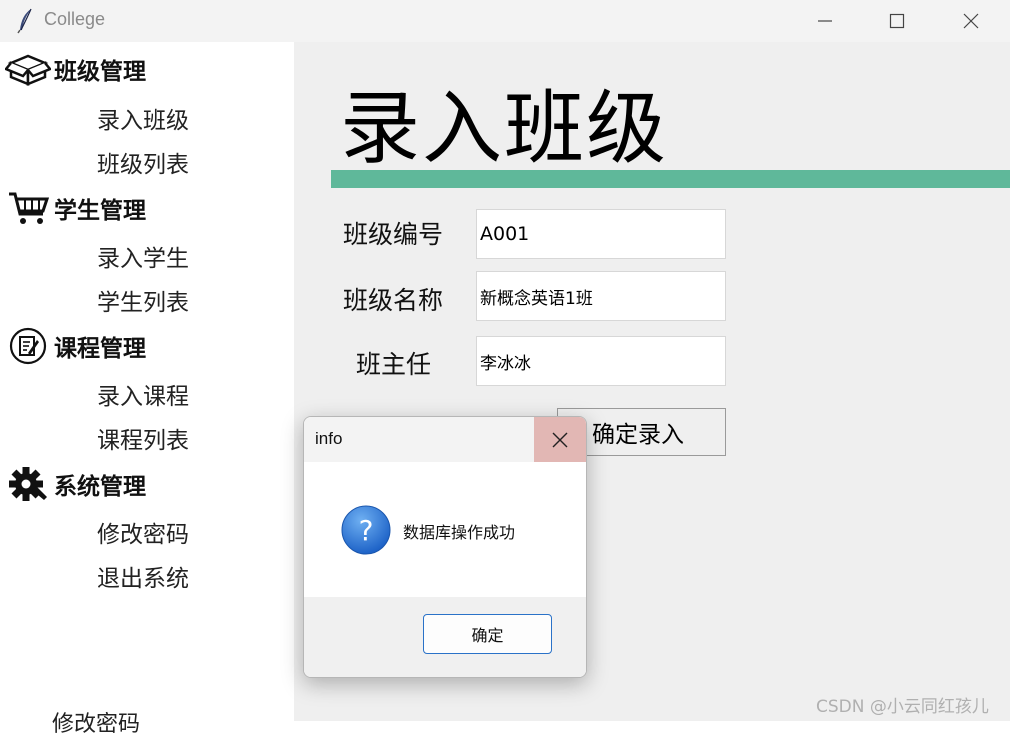 The width and height of the screenshot is (1010, 738). I want to click on dialog-footer: 确定, so click(445, 637).